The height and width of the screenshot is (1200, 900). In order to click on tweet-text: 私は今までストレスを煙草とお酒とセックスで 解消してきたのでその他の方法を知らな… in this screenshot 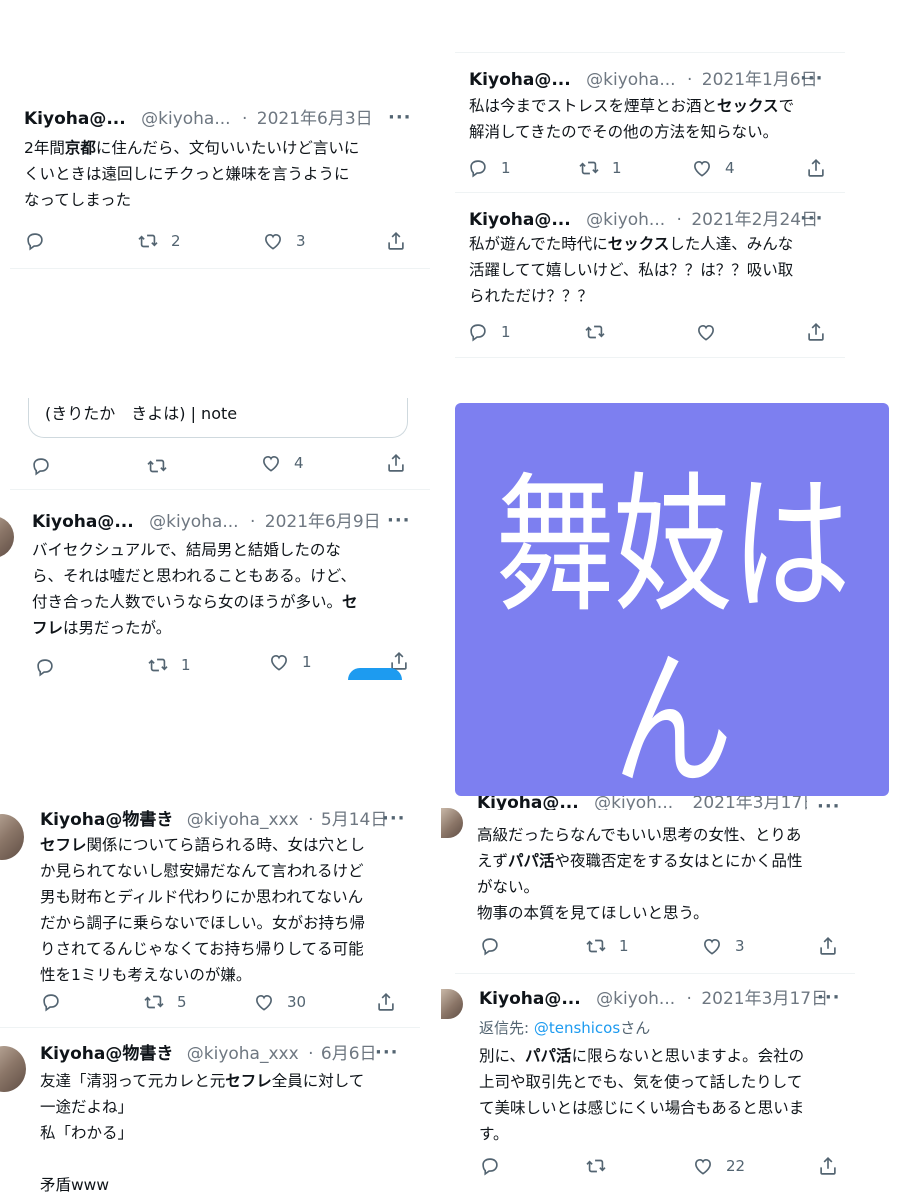, I will do `click(632, 119)`.